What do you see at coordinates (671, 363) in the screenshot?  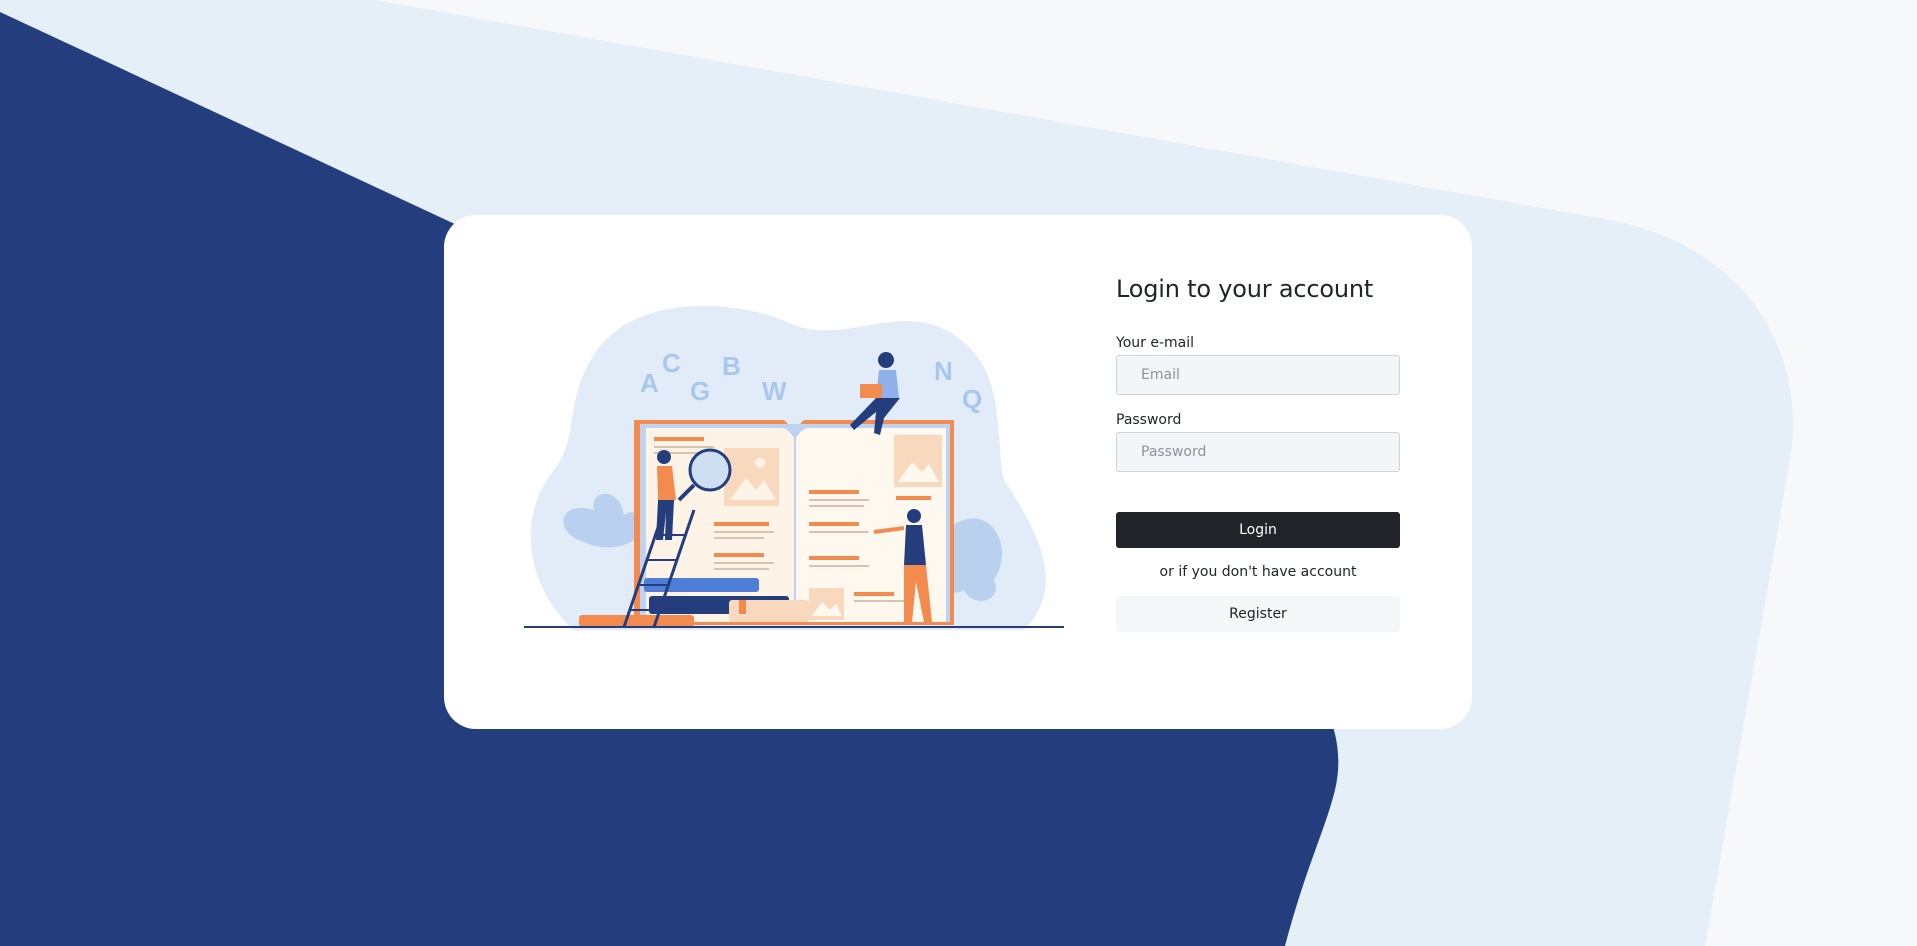 I see `floating-letter: C` at bounding box center [671, 363].